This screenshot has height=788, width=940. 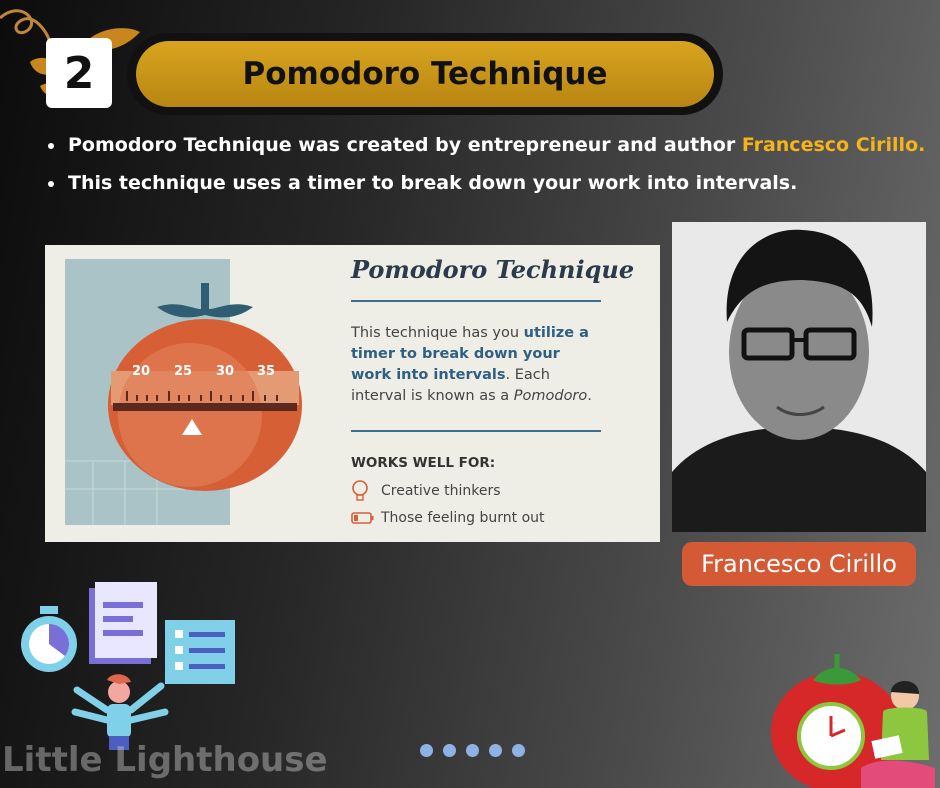 What do you see at coordinates (550, 396) in the screenshot?
I see `desc-italic: Pomodoro` at bounding box center [550, 396].